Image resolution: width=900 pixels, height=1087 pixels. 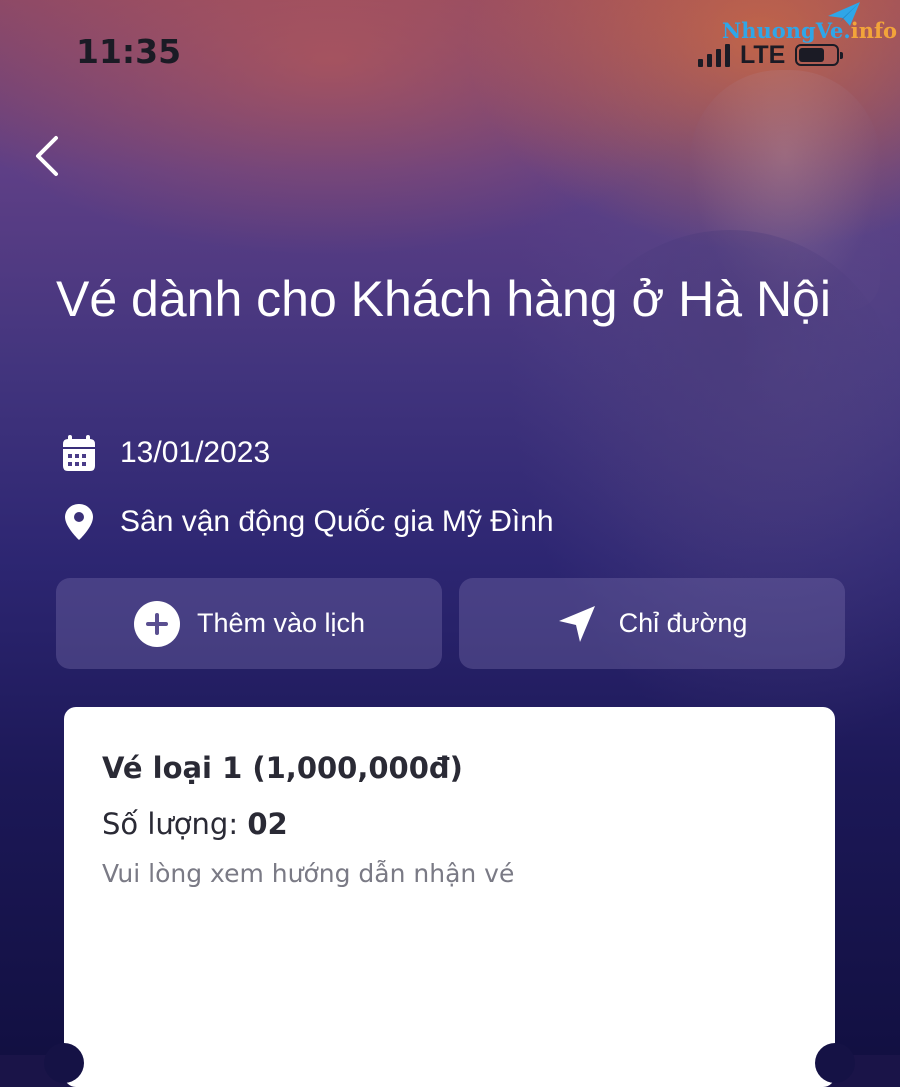 What do you see at coordinates (129, 51) in the screenshot?
I see `status-time: 11:35` at bounding box center [129, 51].